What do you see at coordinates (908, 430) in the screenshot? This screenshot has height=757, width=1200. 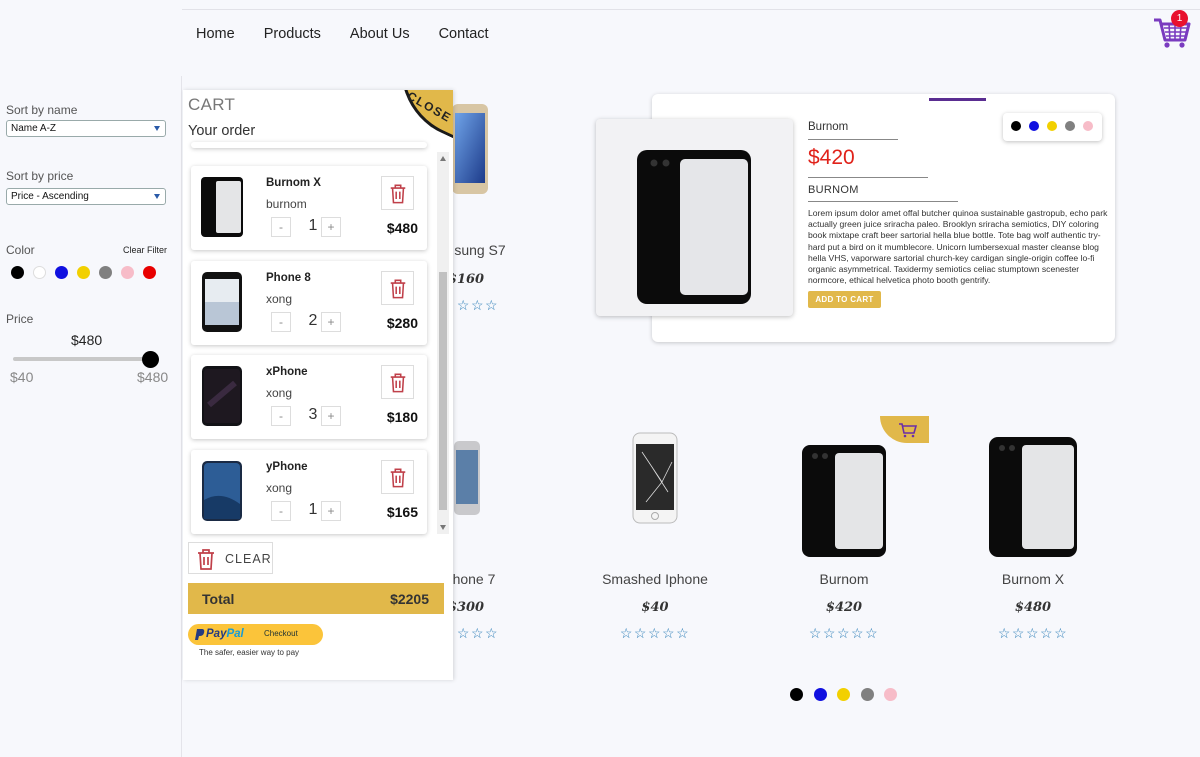 I see `shopping-cart-icon` at bounding box center [908, 430].